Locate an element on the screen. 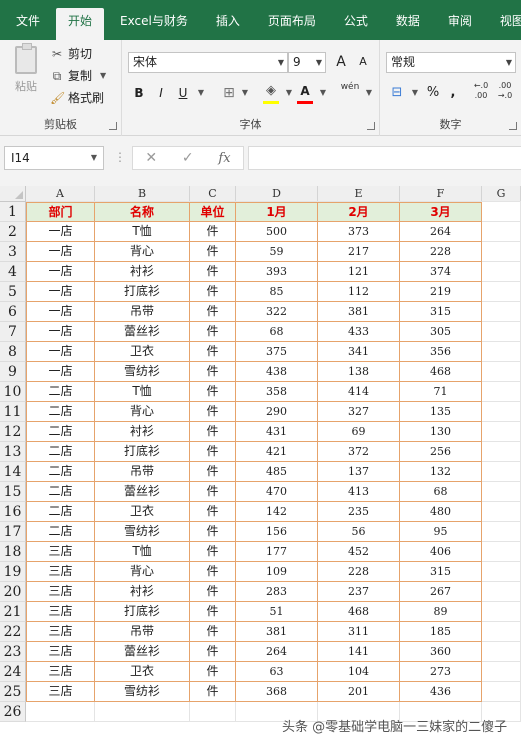  row-header-1: 1 is located at coordinates (13, 212).